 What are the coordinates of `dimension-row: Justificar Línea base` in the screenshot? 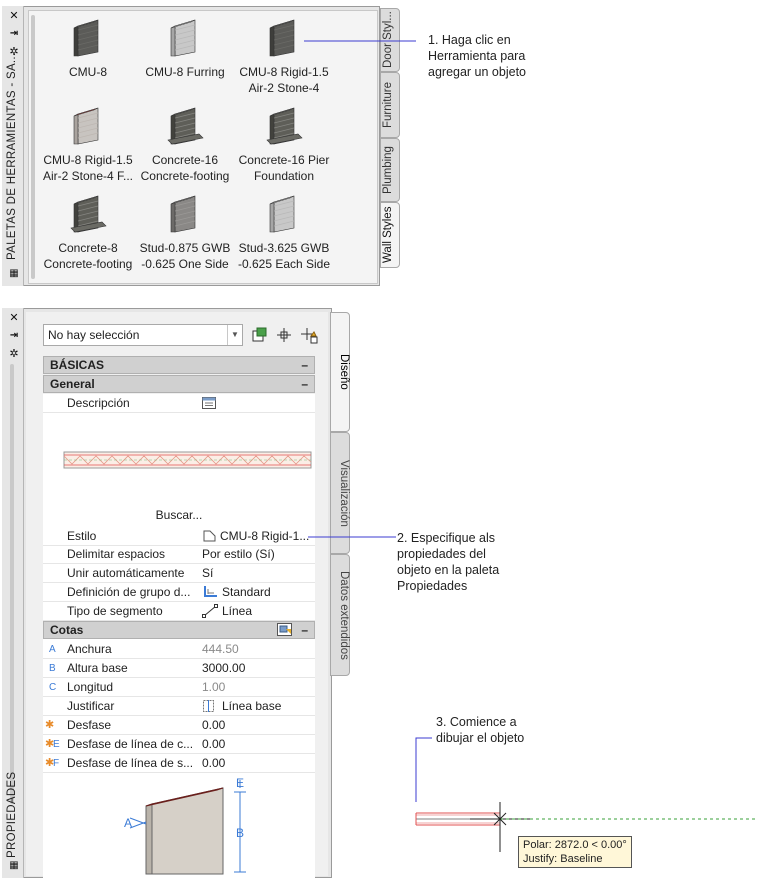 It's located at (179, 706).